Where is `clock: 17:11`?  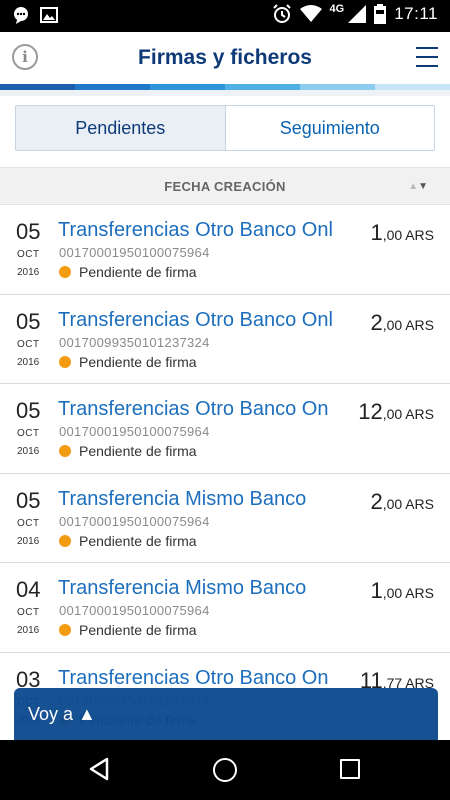 clock: 17:11 is located at coordinates (416, 13).